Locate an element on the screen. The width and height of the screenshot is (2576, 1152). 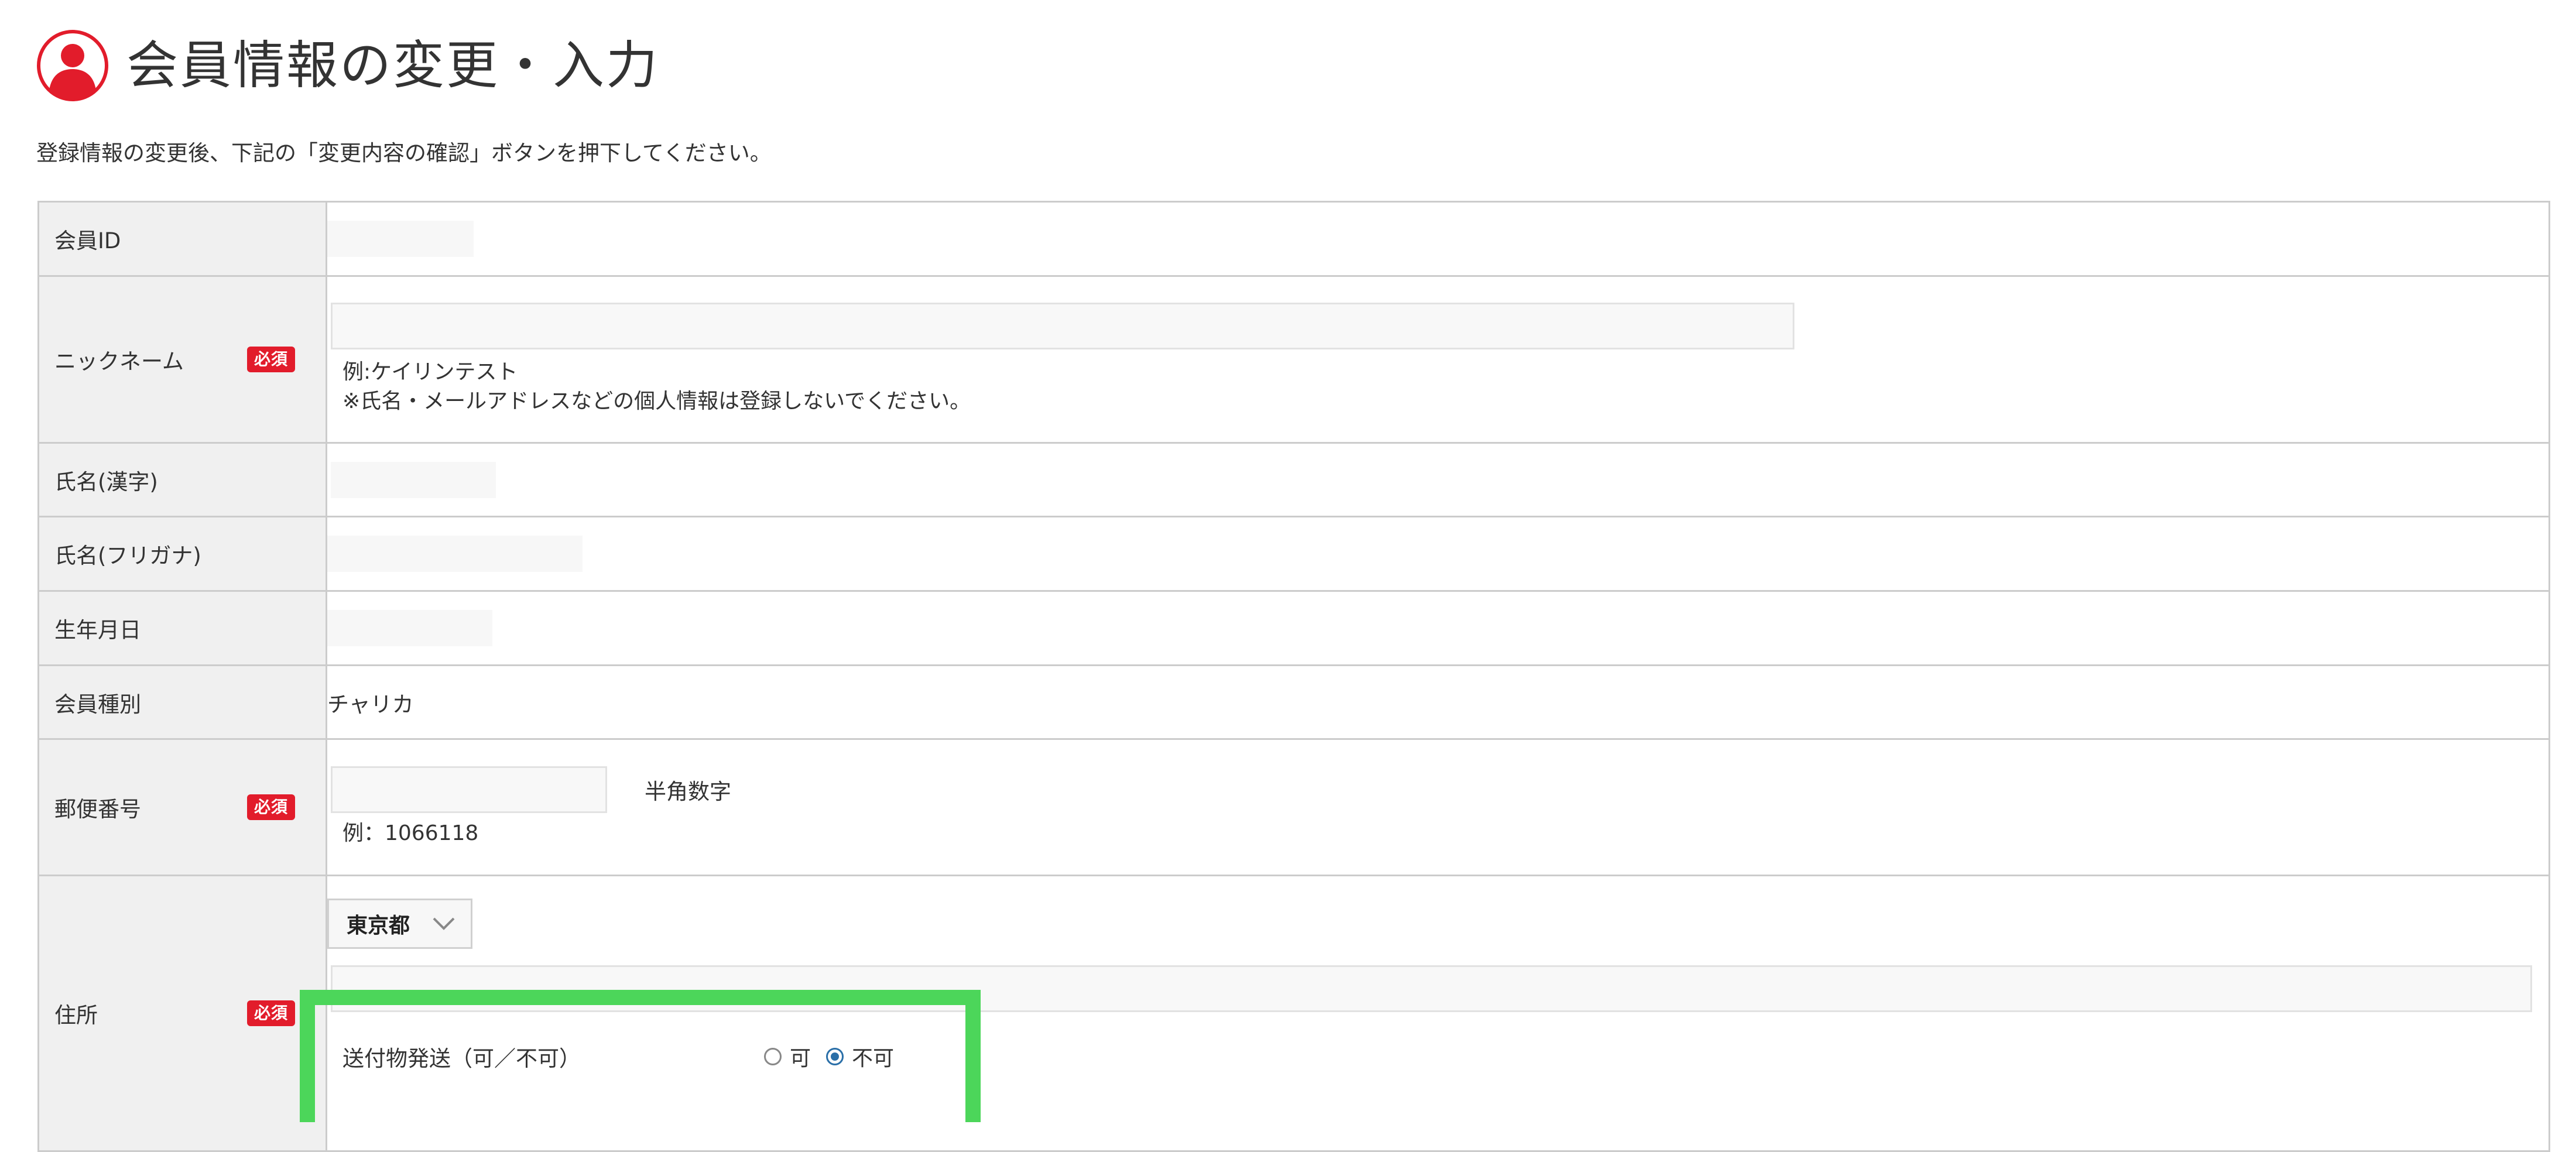
postal-code-label: 郵便番号 is located at coordinates (97, 809).